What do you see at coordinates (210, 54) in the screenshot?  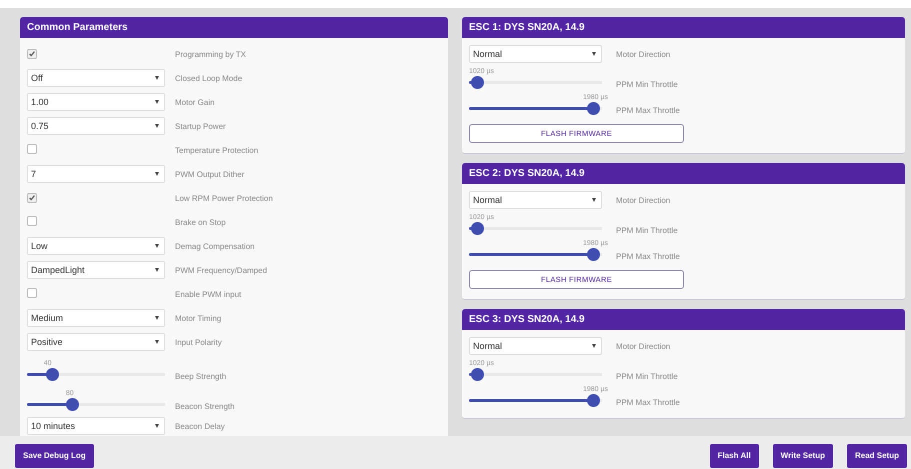 I see `setting-label: Programming by TX` at bounding box center [210, 54].